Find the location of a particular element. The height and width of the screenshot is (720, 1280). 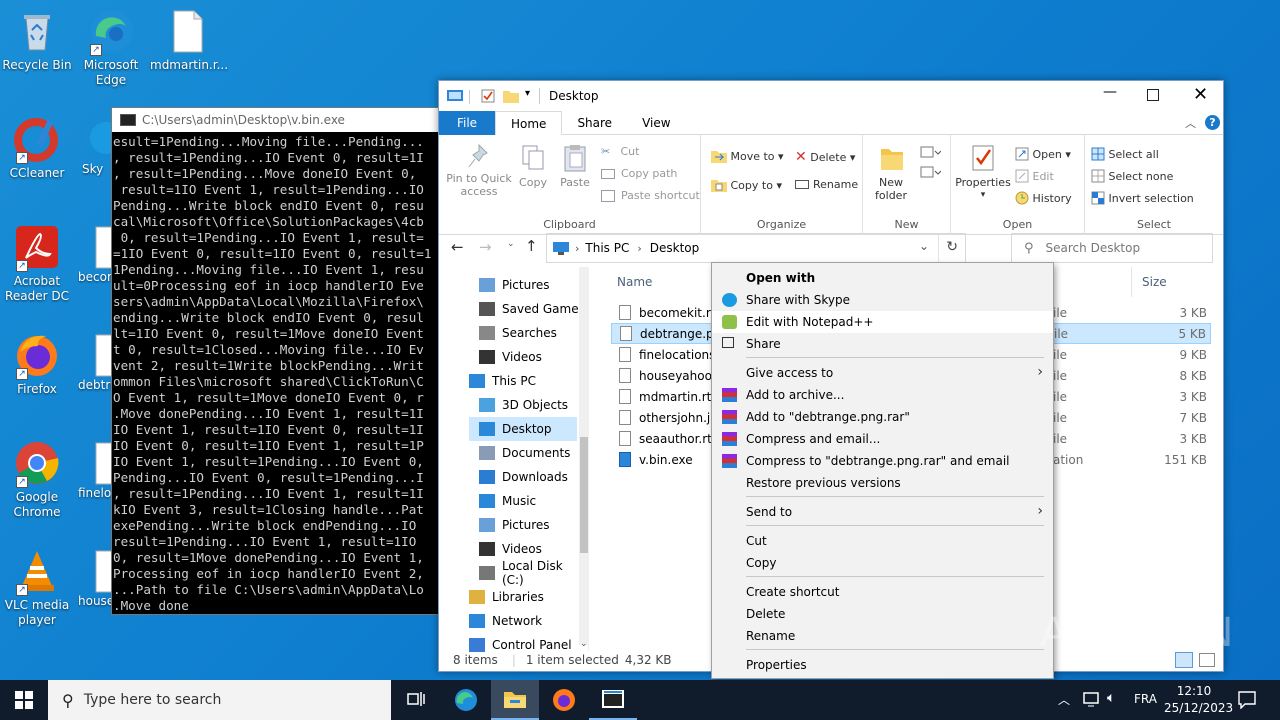

delete-button: ✕ Delete ▾ is located at coordinates (825, 157).